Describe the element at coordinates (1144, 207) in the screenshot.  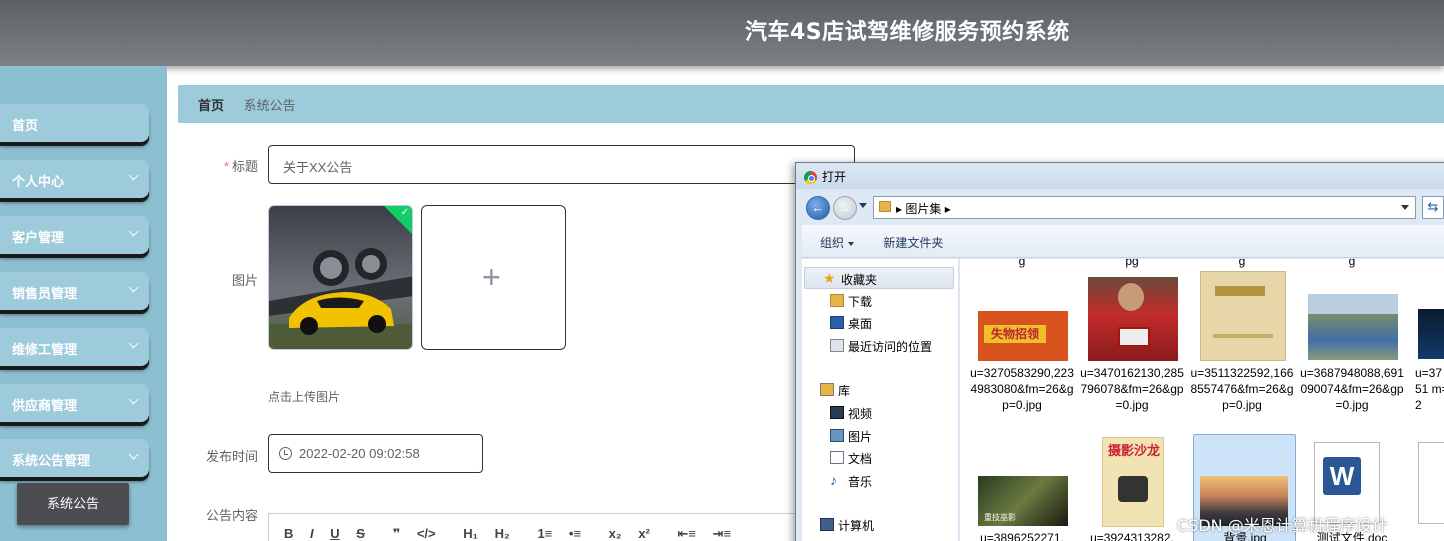
I see `address-bar: ▸ 图片集 ▸` at that location.